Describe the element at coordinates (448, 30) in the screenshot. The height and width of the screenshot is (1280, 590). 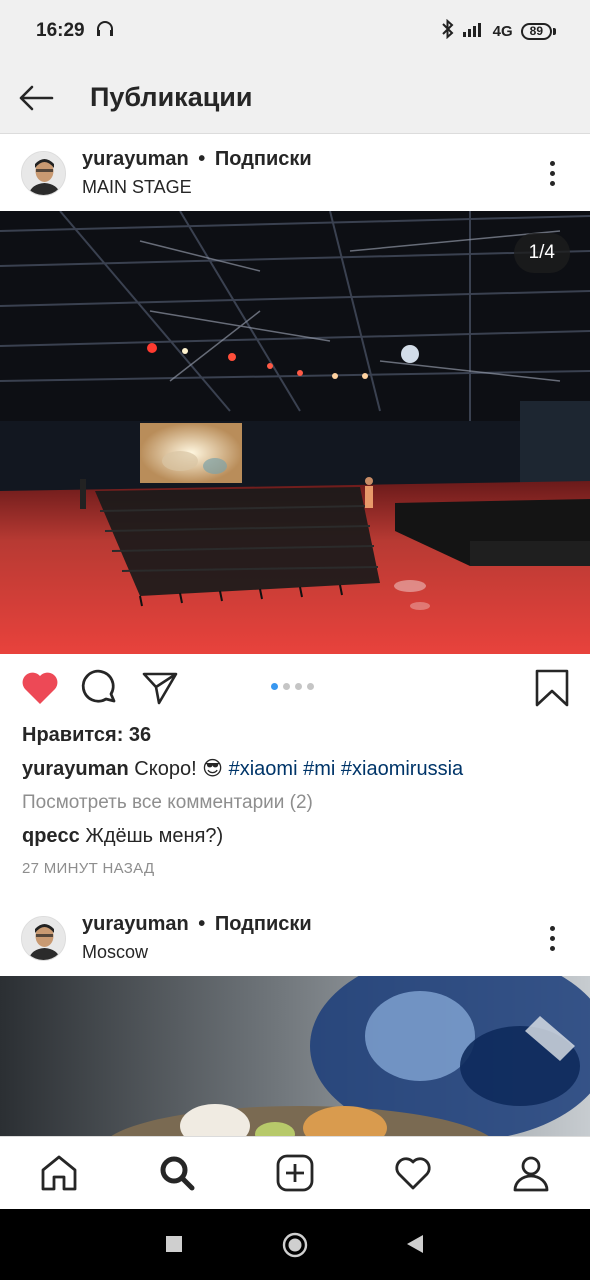
I see `bluetooth-icon` at that location.